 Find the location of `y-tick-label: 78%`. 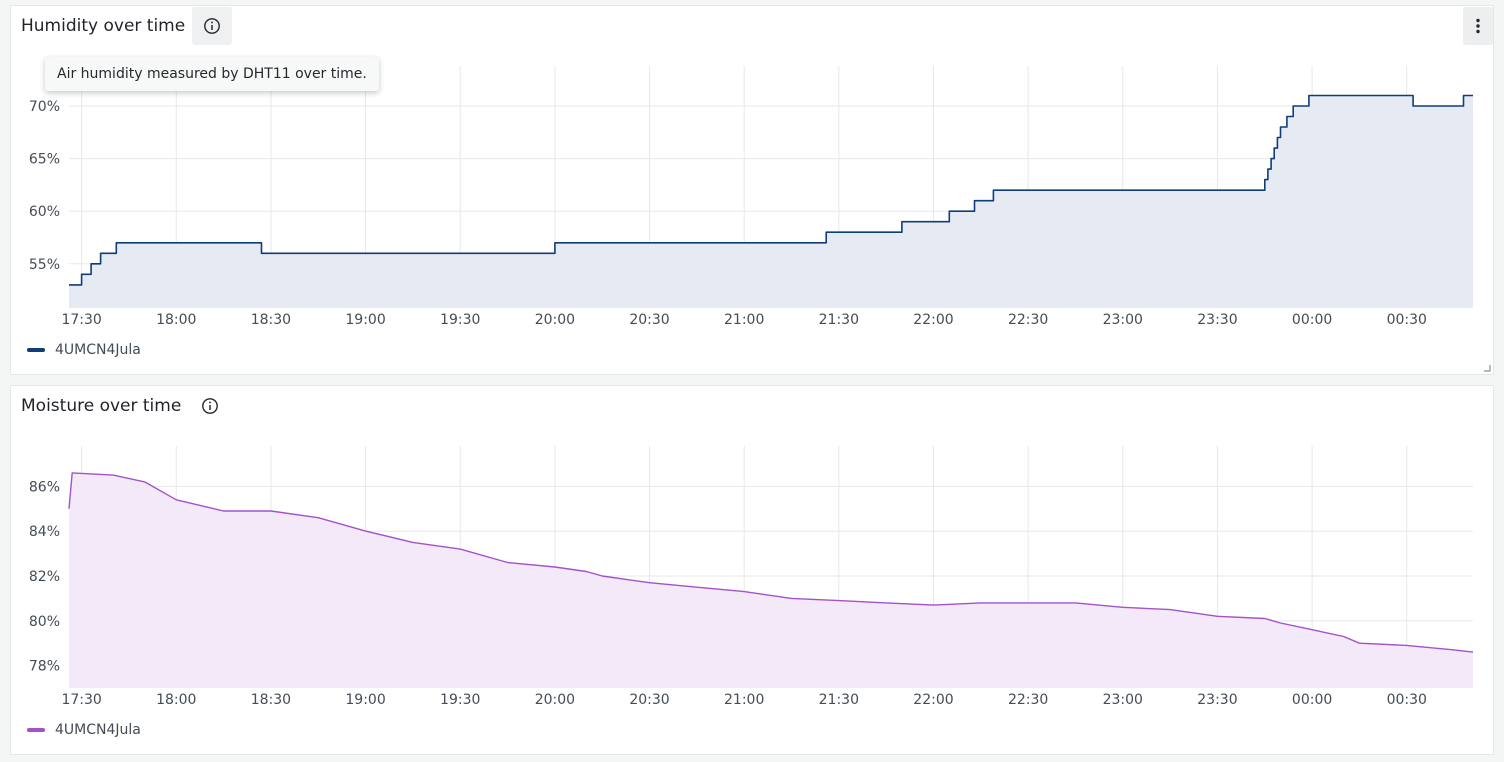

y-tick-label: 78% is located at coordinates (44, 667).